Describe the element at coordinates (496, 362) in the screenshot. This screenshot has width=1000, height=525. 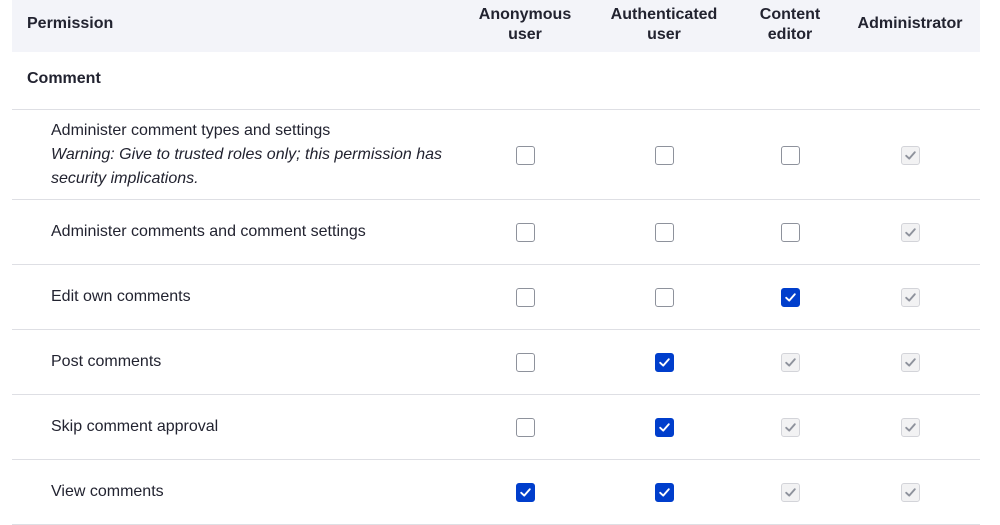
I see `permission-row: Post comments` at that location.